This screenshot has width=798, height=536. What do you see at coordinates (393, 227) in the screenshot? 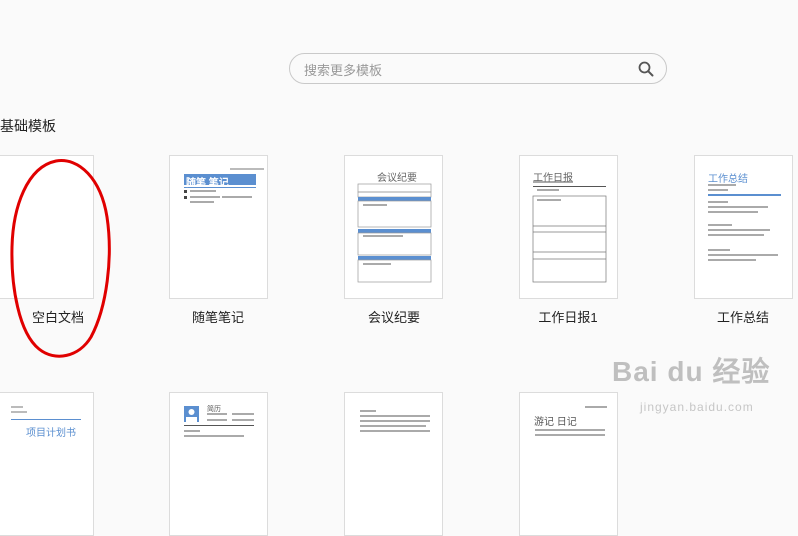
I see `template-card-meeting-minutes: 会议纪要` at bounding box center [393, 227].